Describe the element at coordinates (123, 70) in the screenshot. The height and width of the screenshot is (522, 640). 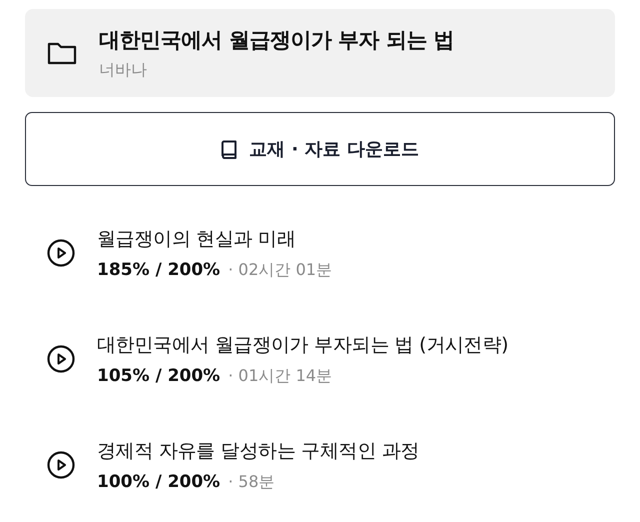
I see `course-author: 너바나` at that location.